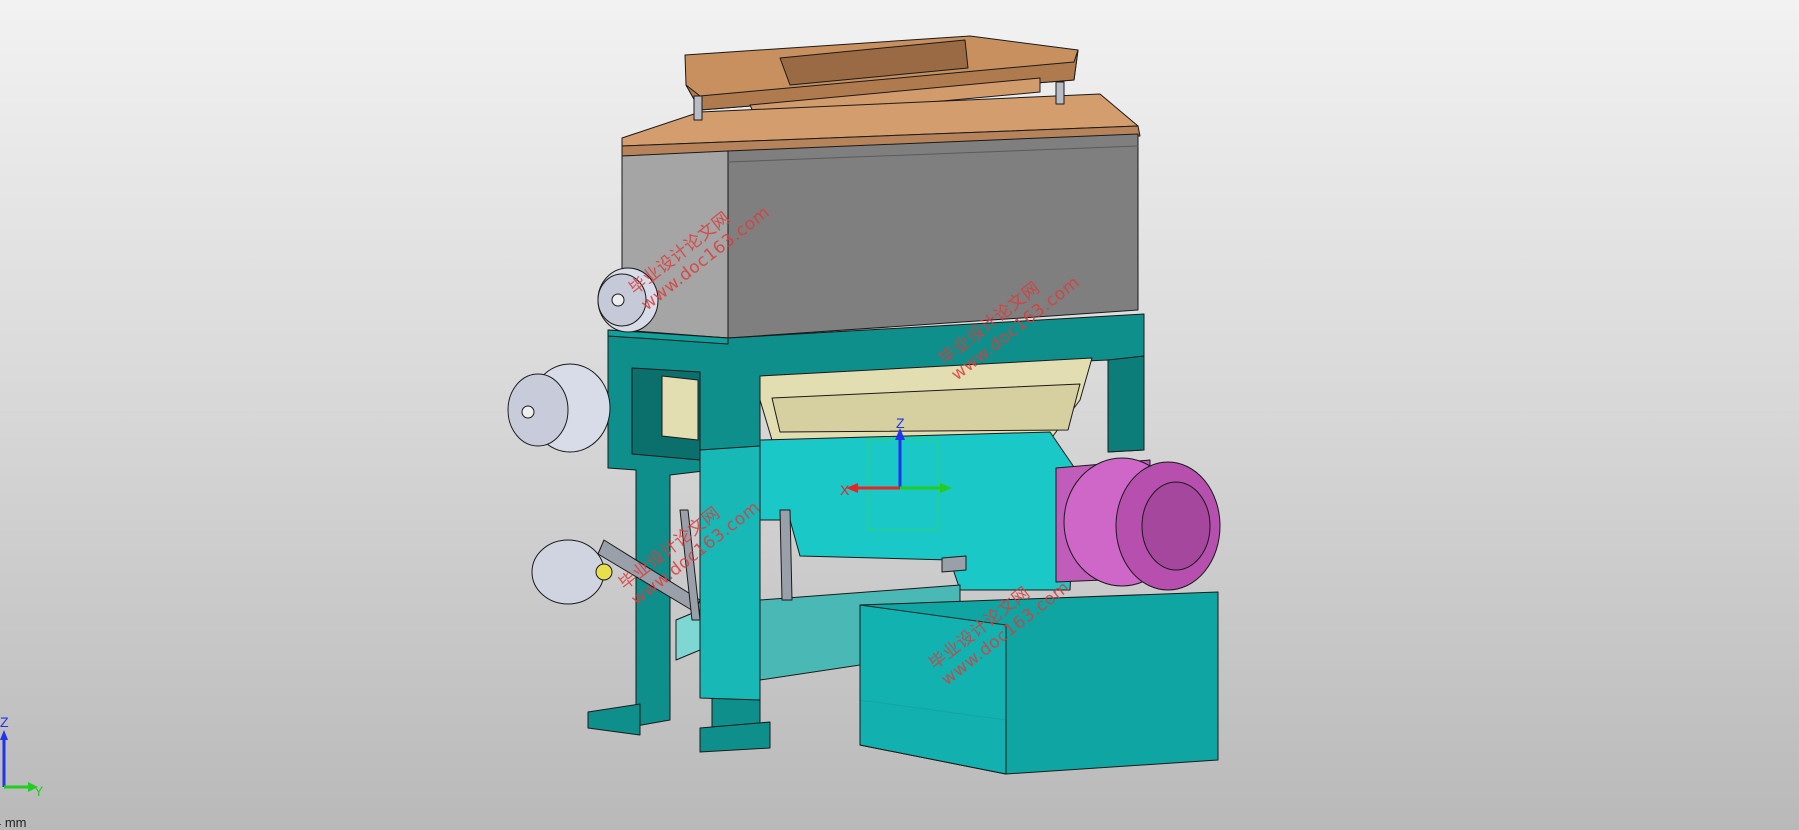 The width and height of the screenshot is (1799, 830). Describe the element at coordinates (1138, 524) in the screenshot. I see `drive-motor` at that location.